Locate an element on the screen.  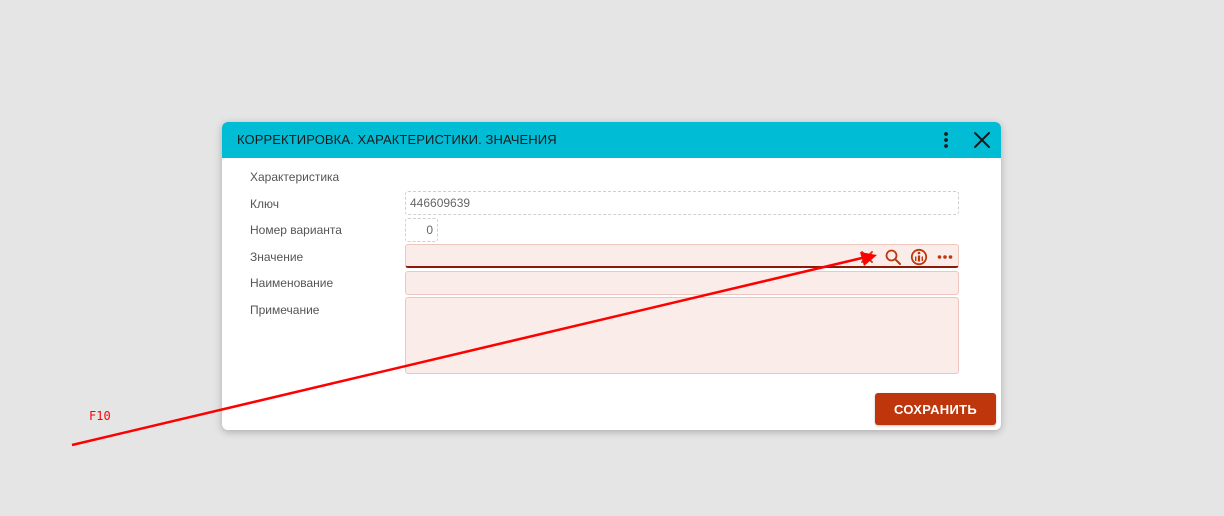
characteristic-label: Характеристика is located at coordinates (295, 177).